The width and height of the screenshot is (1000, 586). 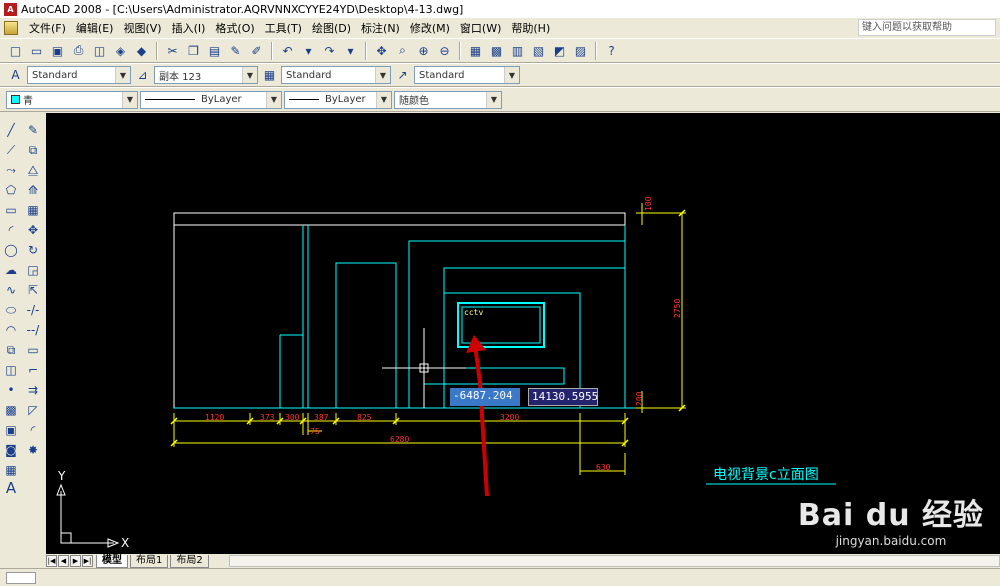 What do you see at coordinates (33, 370) in the screenshot?
I see `break-icon: ⌐` at bounding box center [33, 370].